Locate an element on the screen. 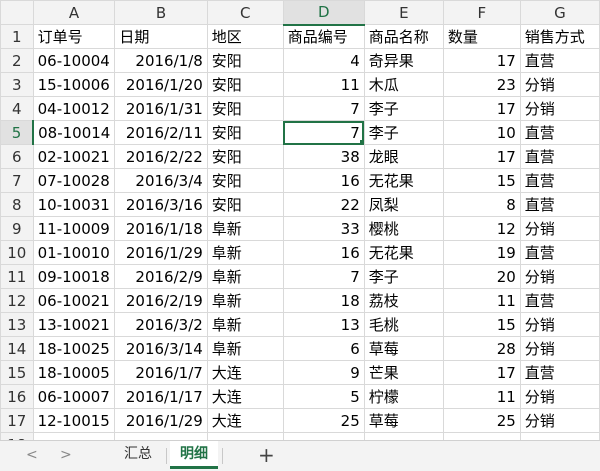 This screenshot has width=600, height=471. cell: 18-10005 is located at coordinates (74, 372).